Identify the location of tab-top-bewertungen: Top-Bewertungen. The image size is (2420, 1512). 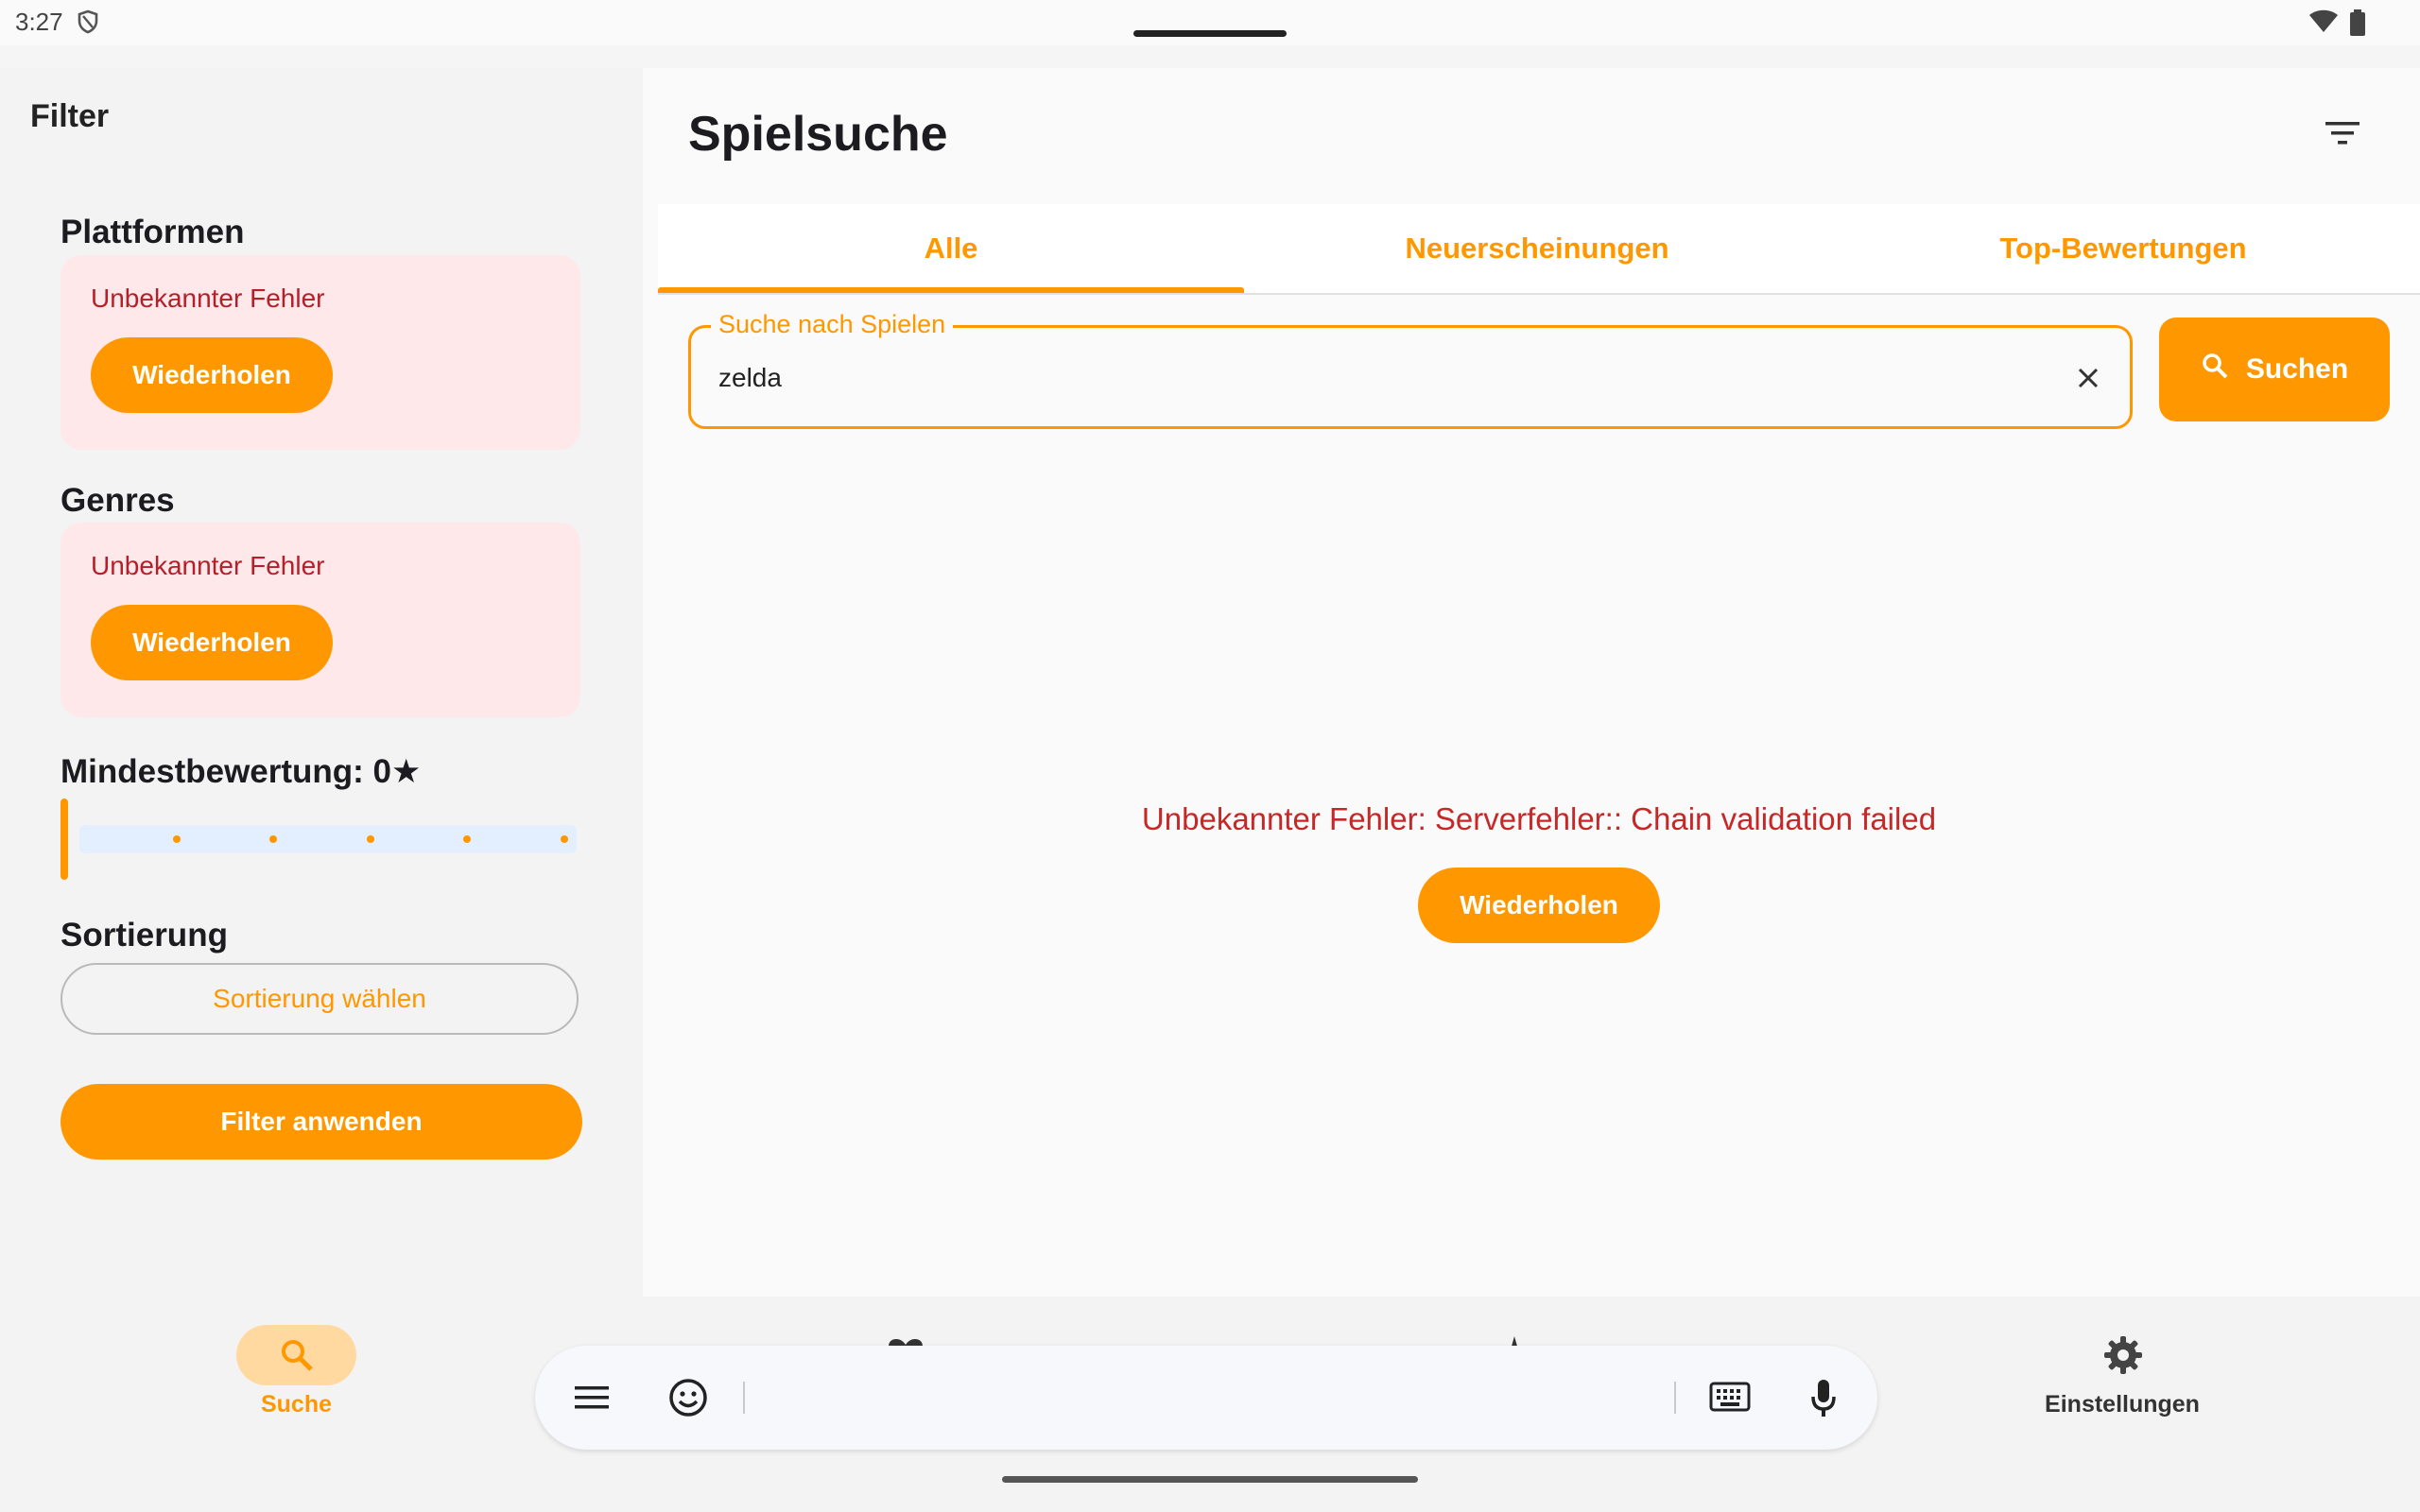
(2123, 248).